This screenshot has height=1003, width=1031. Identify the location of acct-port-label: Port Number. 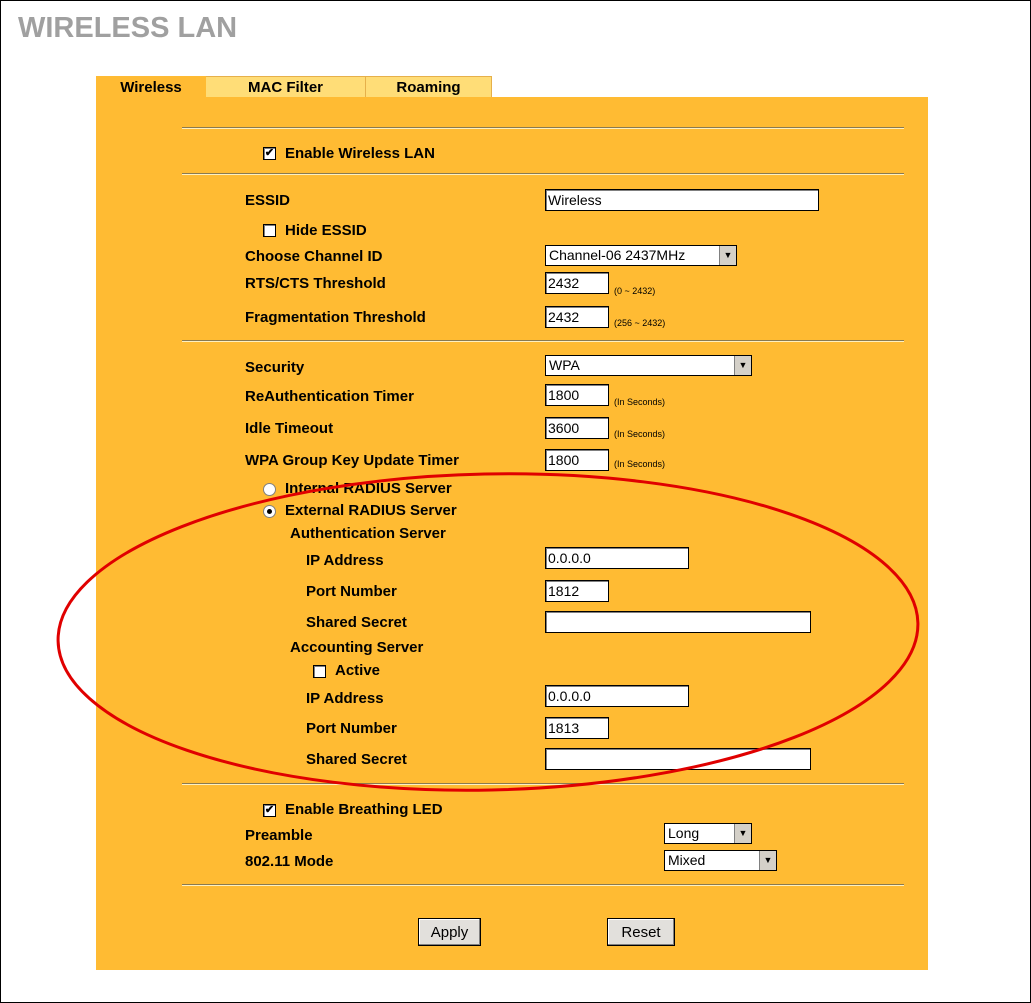
(351, 728).